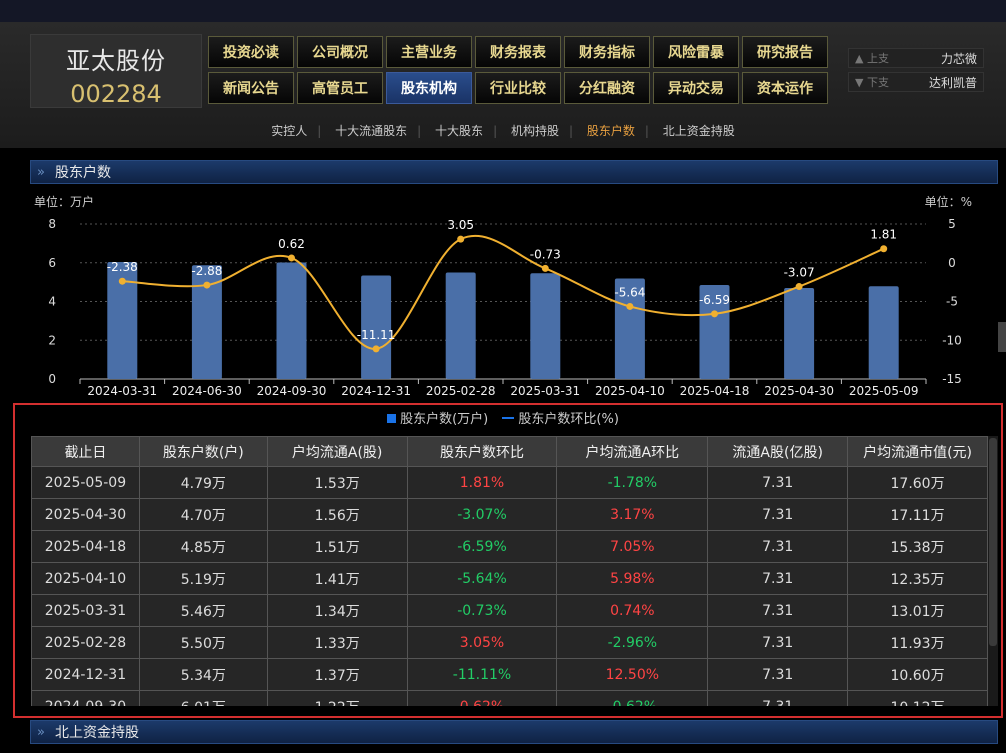  What do you see at coordinates (632, 578) in the screenshot?
I see `cell-avg-float-change: 5.98%` at bounding box center [632, 578].